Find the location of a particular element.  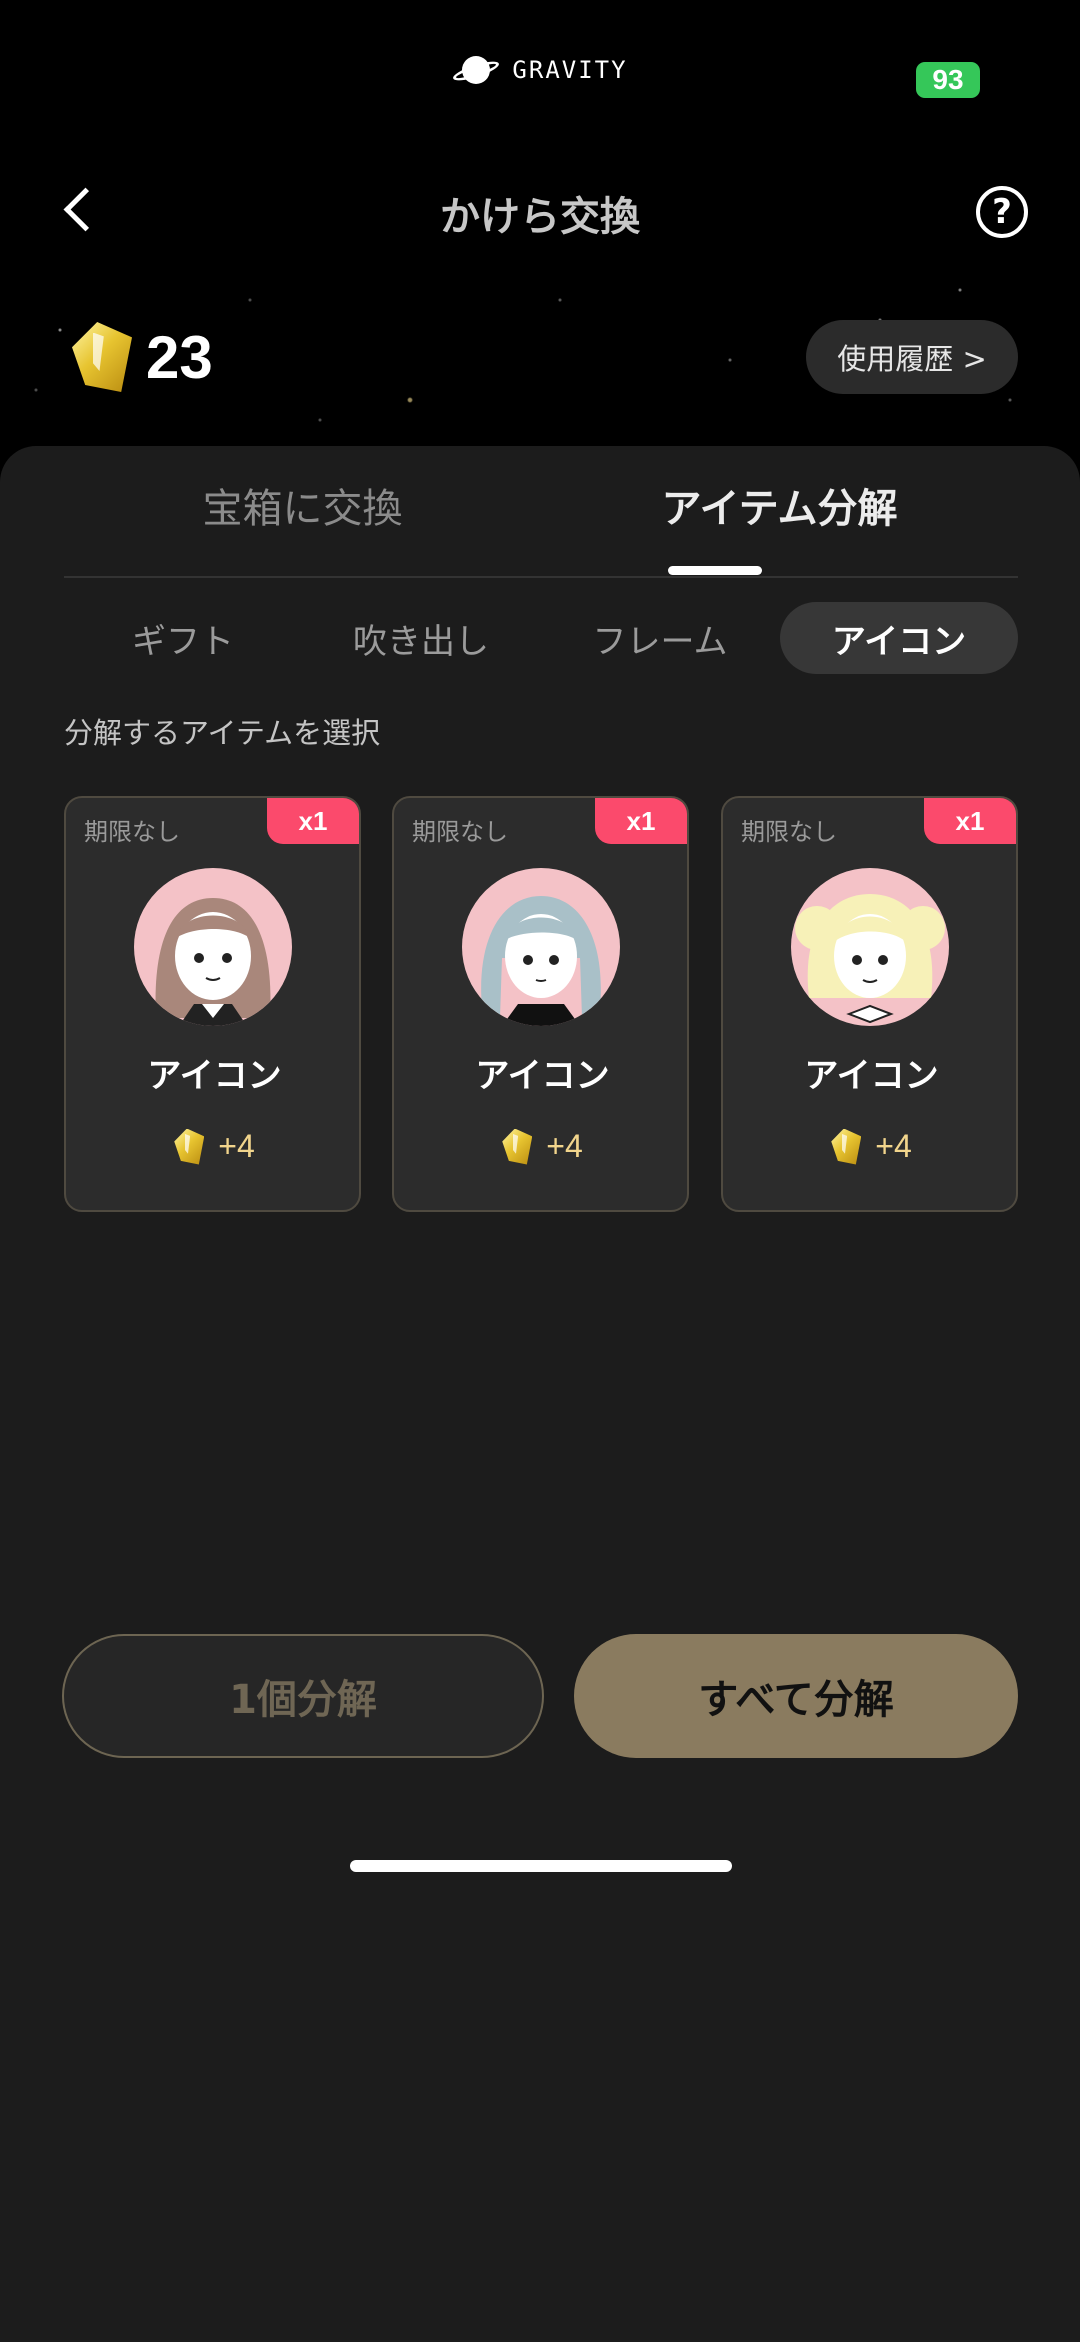

decompose-all-button: すべて分解 is located at coordinates (796, 1696).